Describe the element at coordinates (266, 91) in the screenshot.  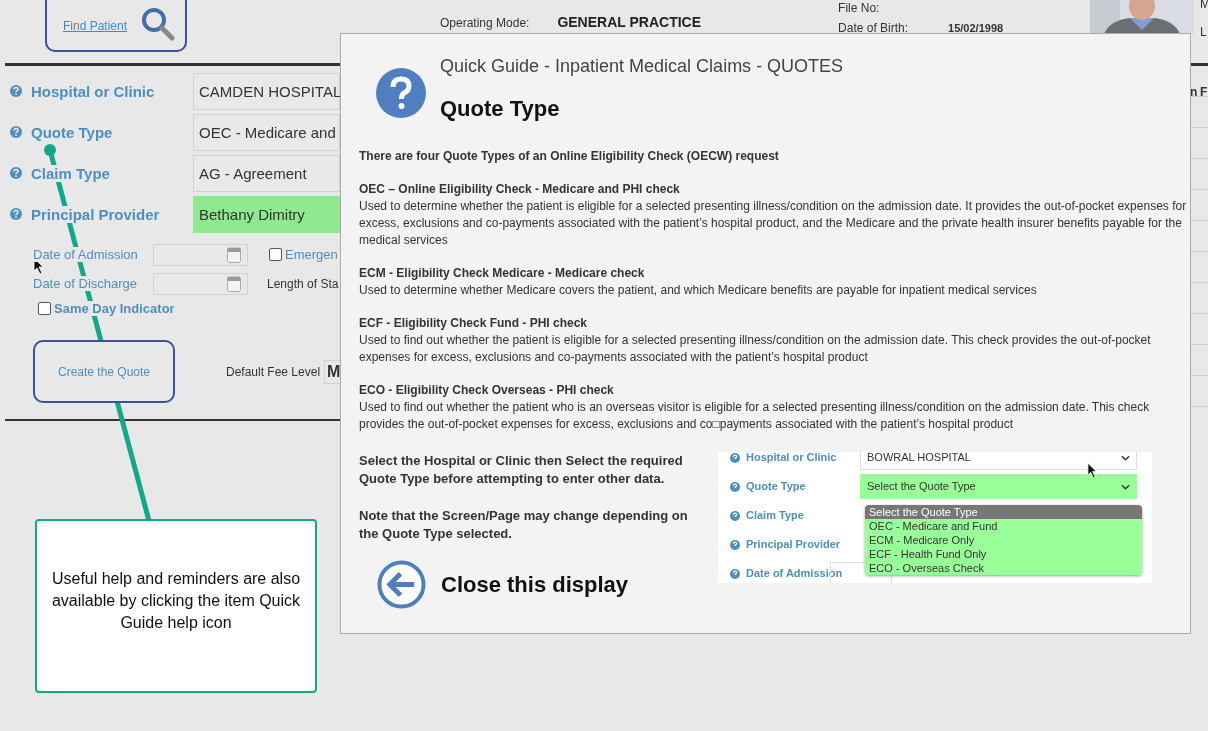
I see `select-field: CAMDEN HOSPITAL` at that location.